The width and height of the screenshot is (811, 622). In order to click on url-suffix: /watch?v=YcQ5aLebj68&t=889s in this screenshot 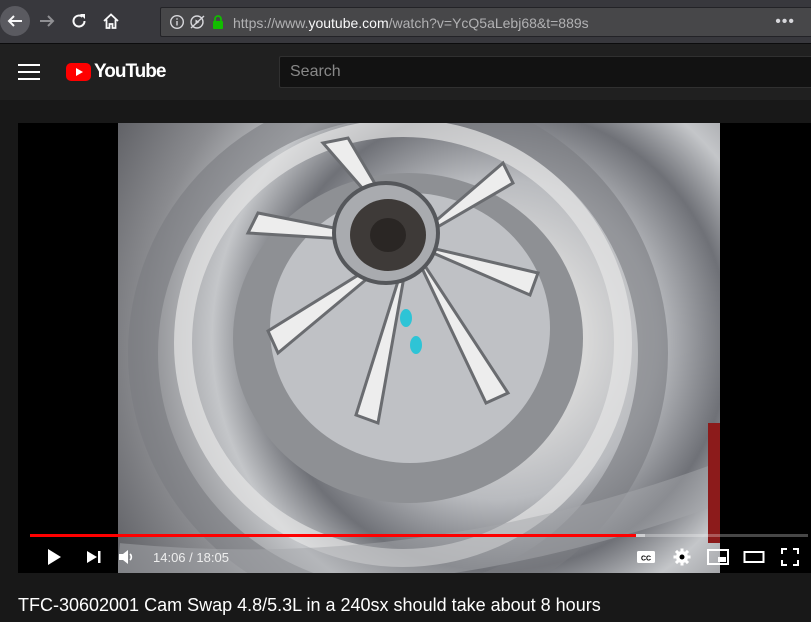, I will do `click(488, 23)`.